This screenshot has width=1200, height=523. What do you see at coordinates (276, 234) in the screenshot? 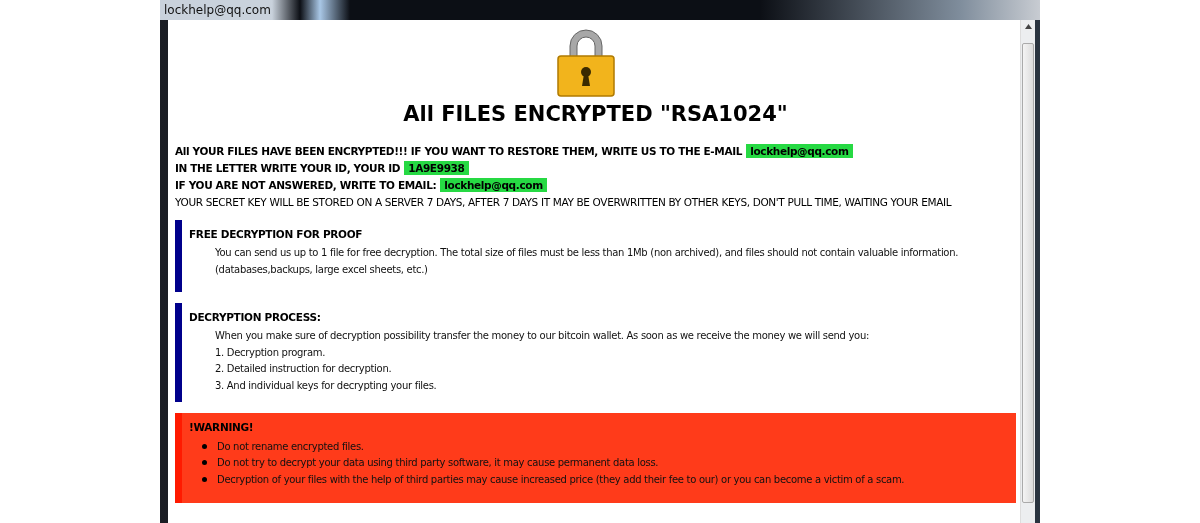
I see `section-title: FREE DECRYPTION FOR PROOF` at bounding box center [276, 234].